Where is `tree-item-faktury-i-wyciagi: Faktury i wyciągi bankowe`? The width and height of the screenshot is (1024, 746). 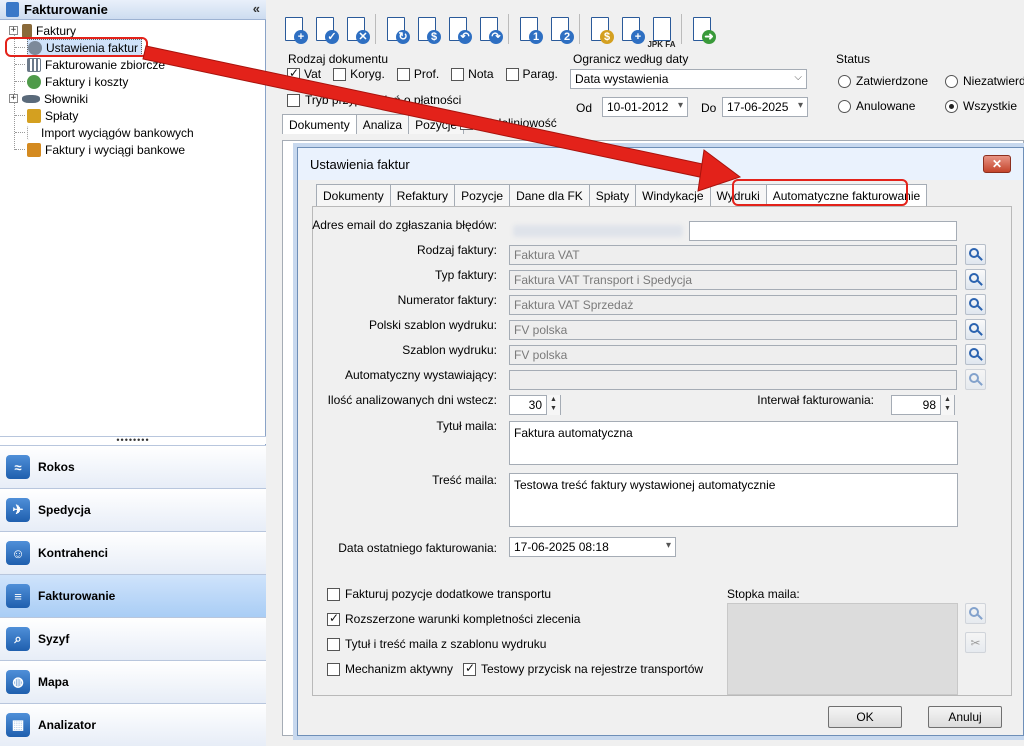
tree-item-faktury-i-wyciagi: Faktury i wyciągi bankowe is located at coordinates (106, 149).